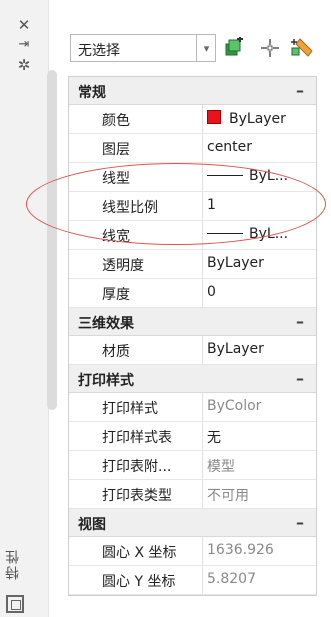 The height and width of the screenshot is (617, 331). I want to click on property-row-plot-style: 打印样式 ByColor, so click(192, 407).